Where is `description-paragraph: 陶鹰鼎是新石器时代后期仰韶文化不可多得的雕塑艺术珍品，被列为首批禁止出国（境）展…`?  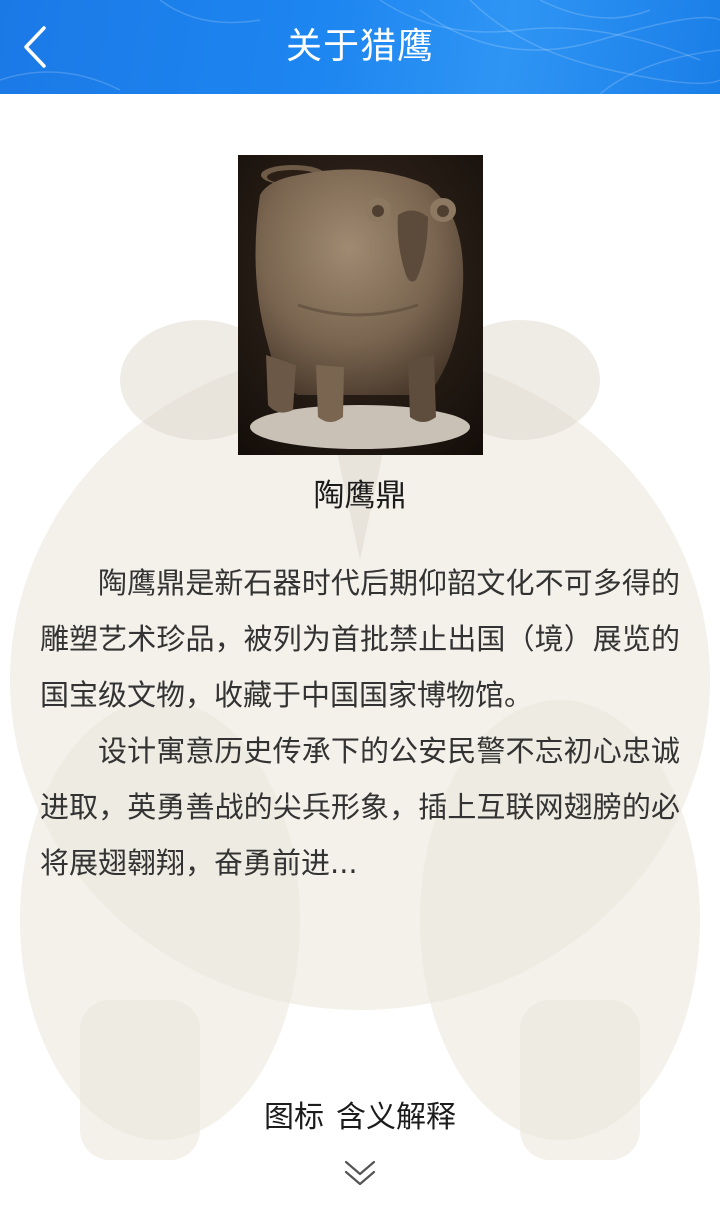 description-paragraph: 陶鹰鼎是新石器时代后期仰韶文化不可多得的雕塑艺术珍品，被列为首批禁止出国（境）展… is located at coordinates (360, 639).